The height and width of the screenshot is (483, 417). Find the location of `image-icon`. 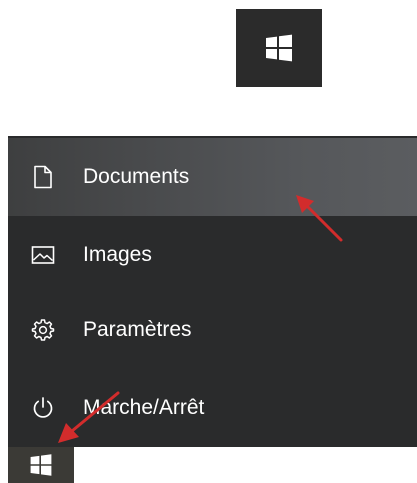

image-icon is located at coordinates (43, 255).